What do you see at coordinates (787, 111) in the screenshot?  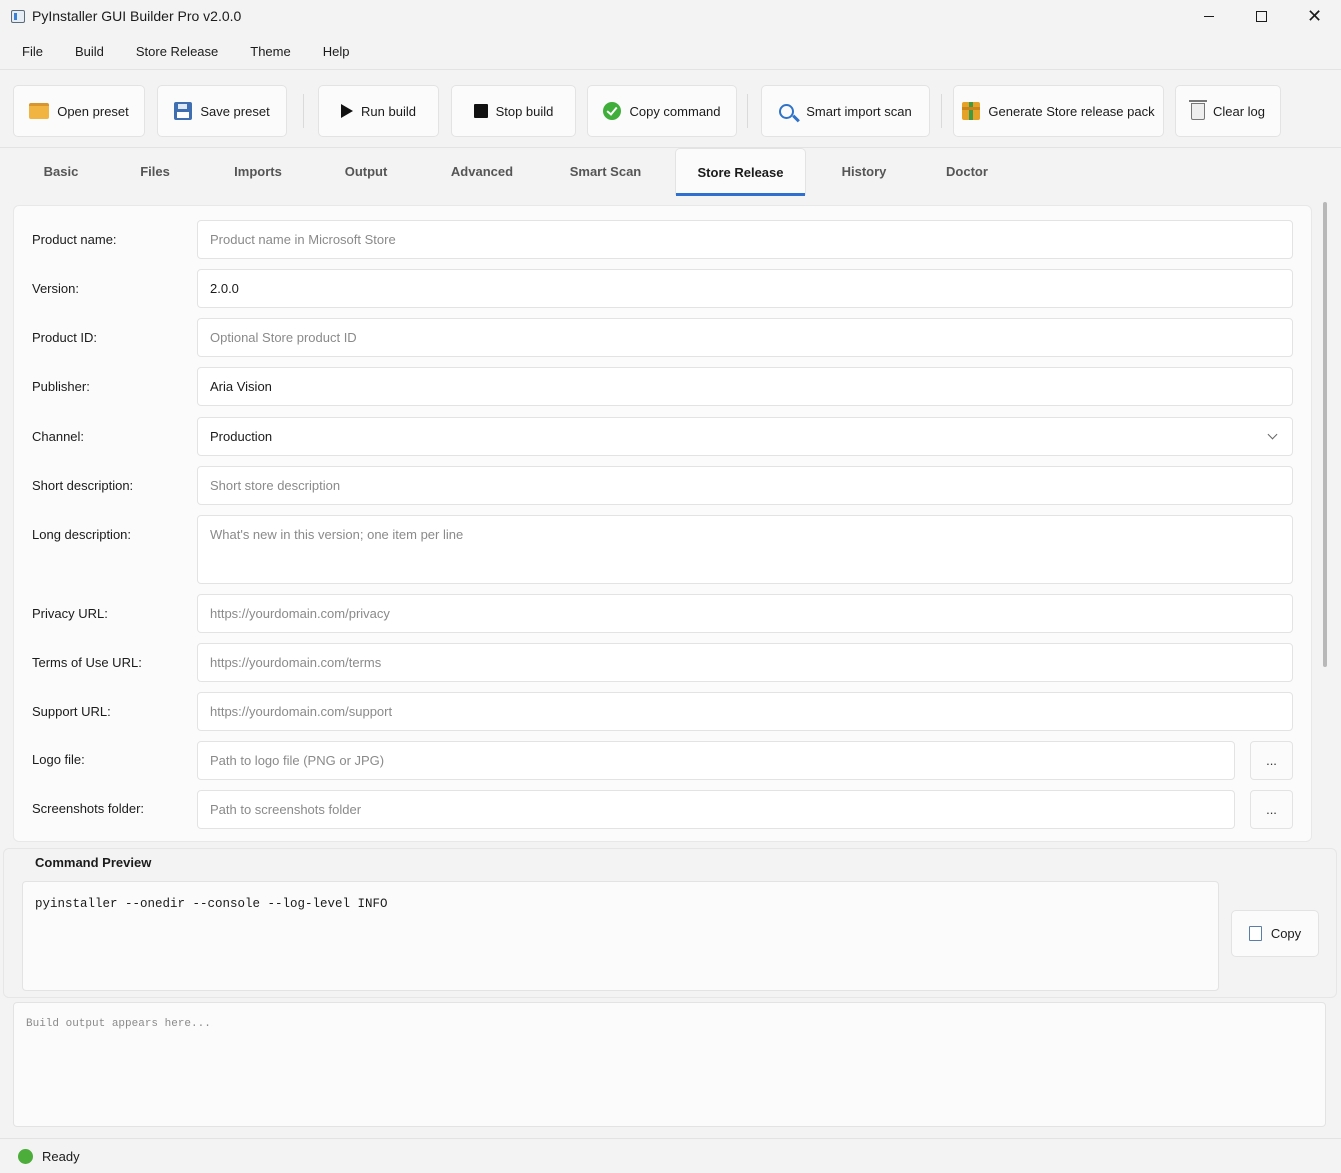 I see `magnifier-icon` at bounding box center [787, 111].